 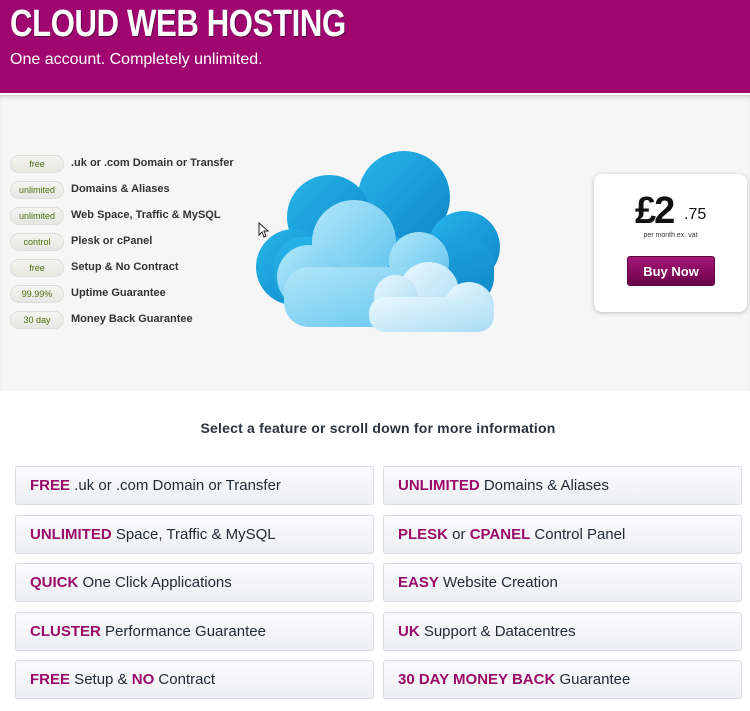 What do you see at coordinates (136, 59) in the screenshot?
I see `page-subtitle: One account. Completely unlimited.` at bounding box center [136, 59].